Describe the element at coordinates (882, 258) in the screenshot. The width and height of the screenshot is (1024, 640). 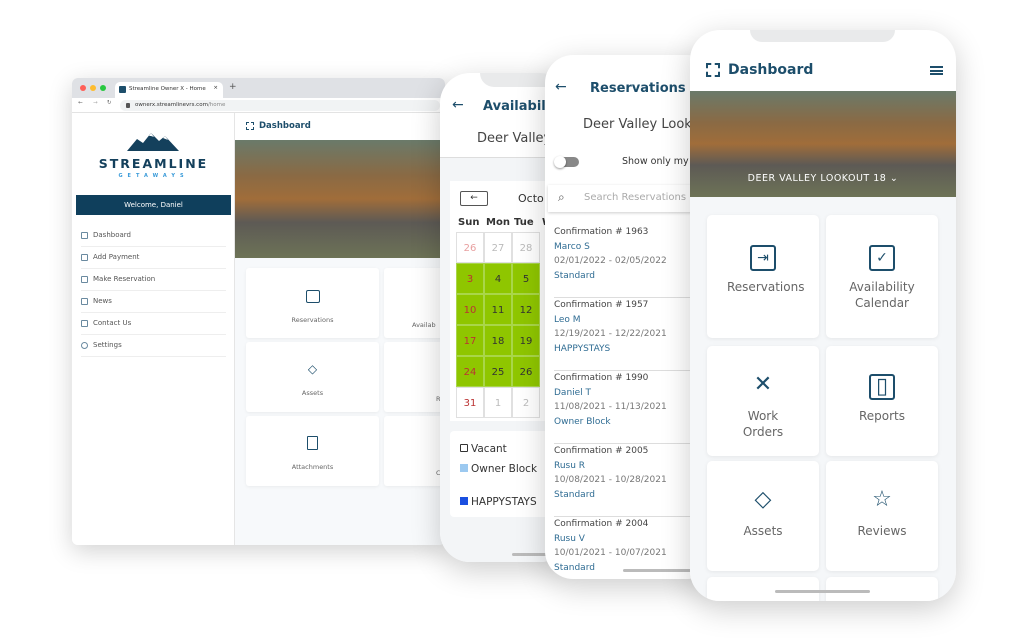
I see `calendar-check-icon: ✓` at that location.